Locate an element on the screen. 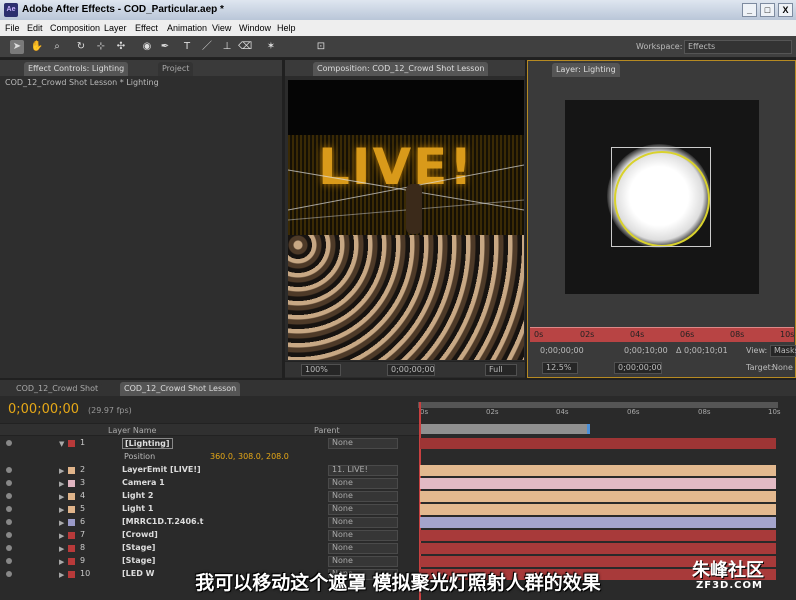 Image resolution: width=796 pixels, height=600 pixels. view-select: Masks is located at coordinates (783, 351).